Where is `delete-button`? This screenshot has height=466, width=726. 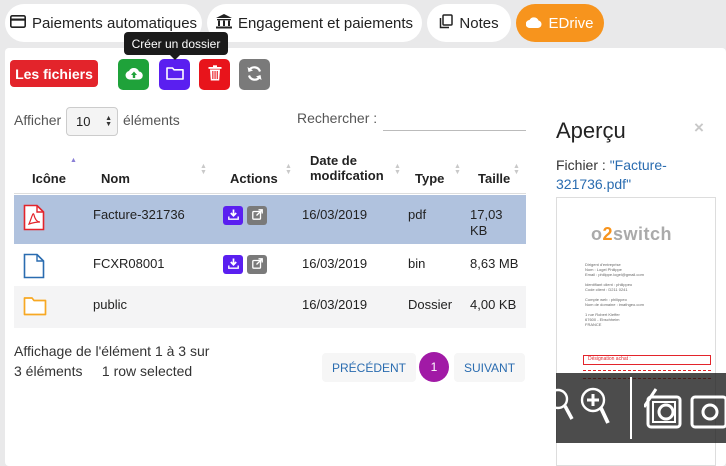 delete-button is located at coordinates (214, 74).